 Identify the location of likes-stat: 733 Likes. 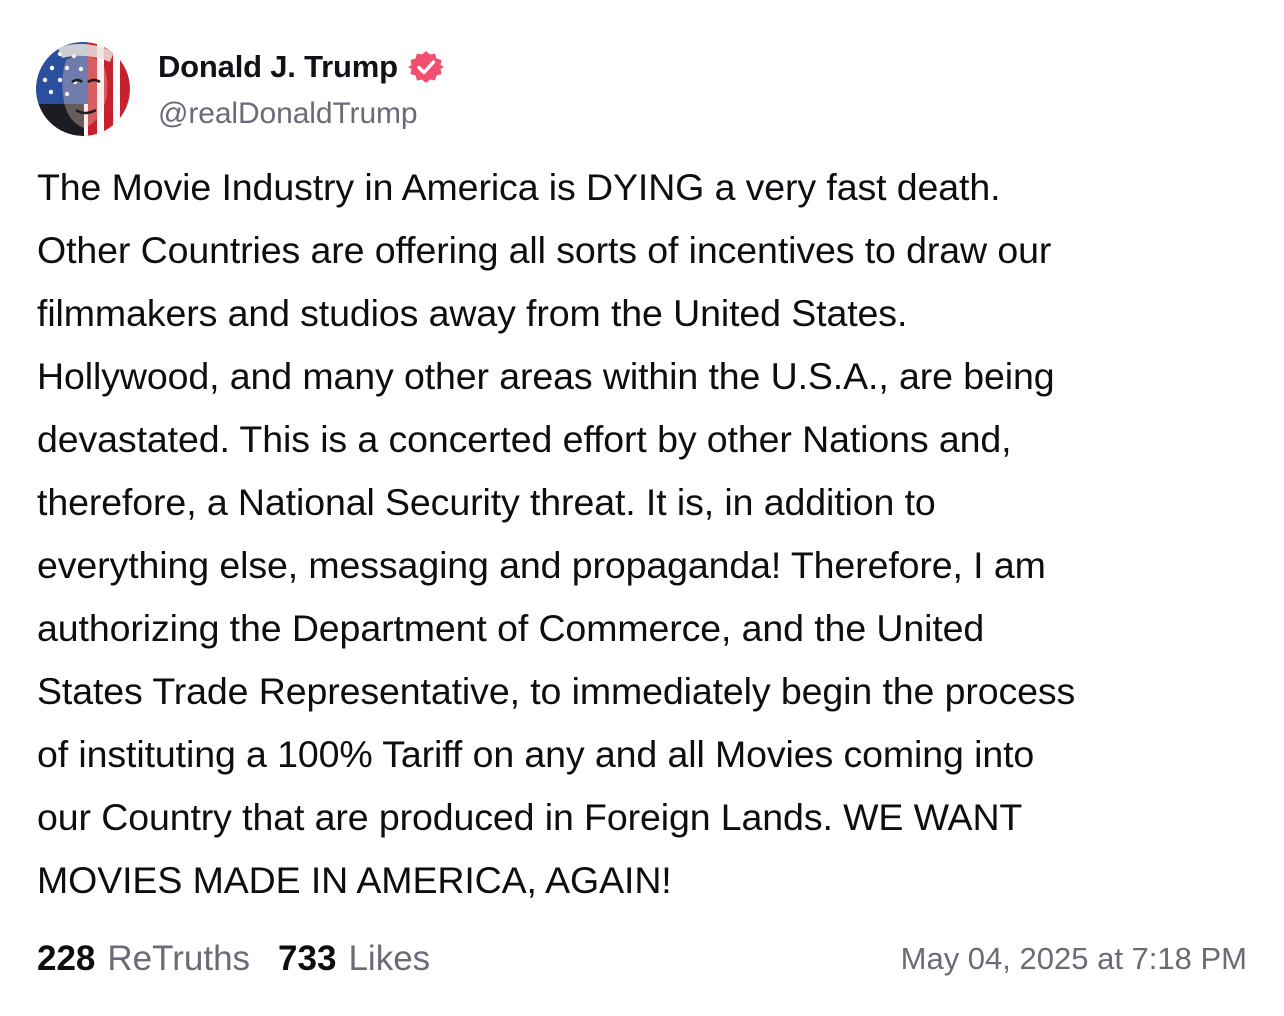
(354, 959).